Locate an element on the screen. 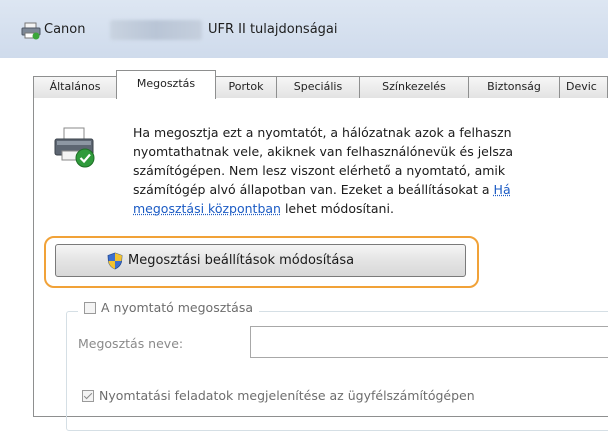 The width and height of the screenshot is (608, 431). tab-security: Biztonság is located at coordinates (514, 87).